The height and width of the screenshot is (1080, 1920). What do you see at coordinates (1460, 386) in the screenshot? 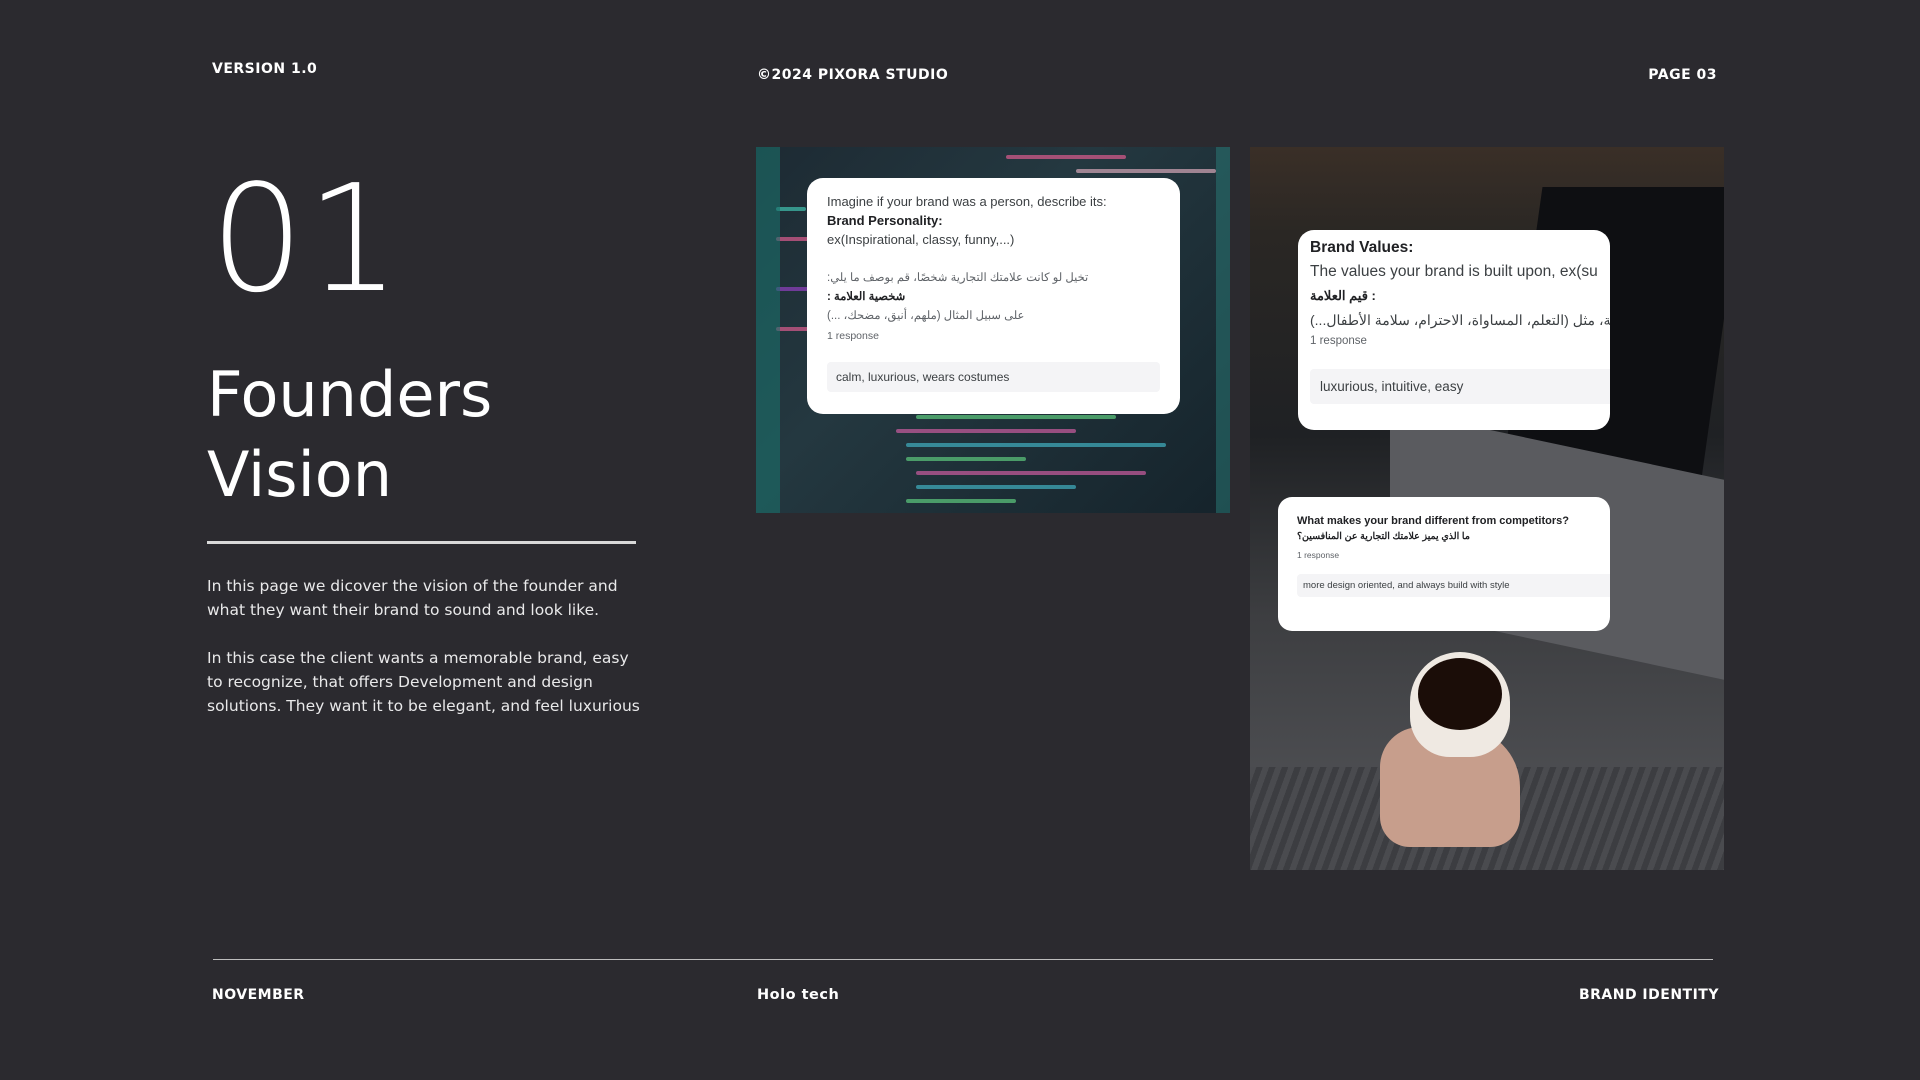
I see `response-answer: luxurious, intuitive, easy` at bounding box center [1460, 386].